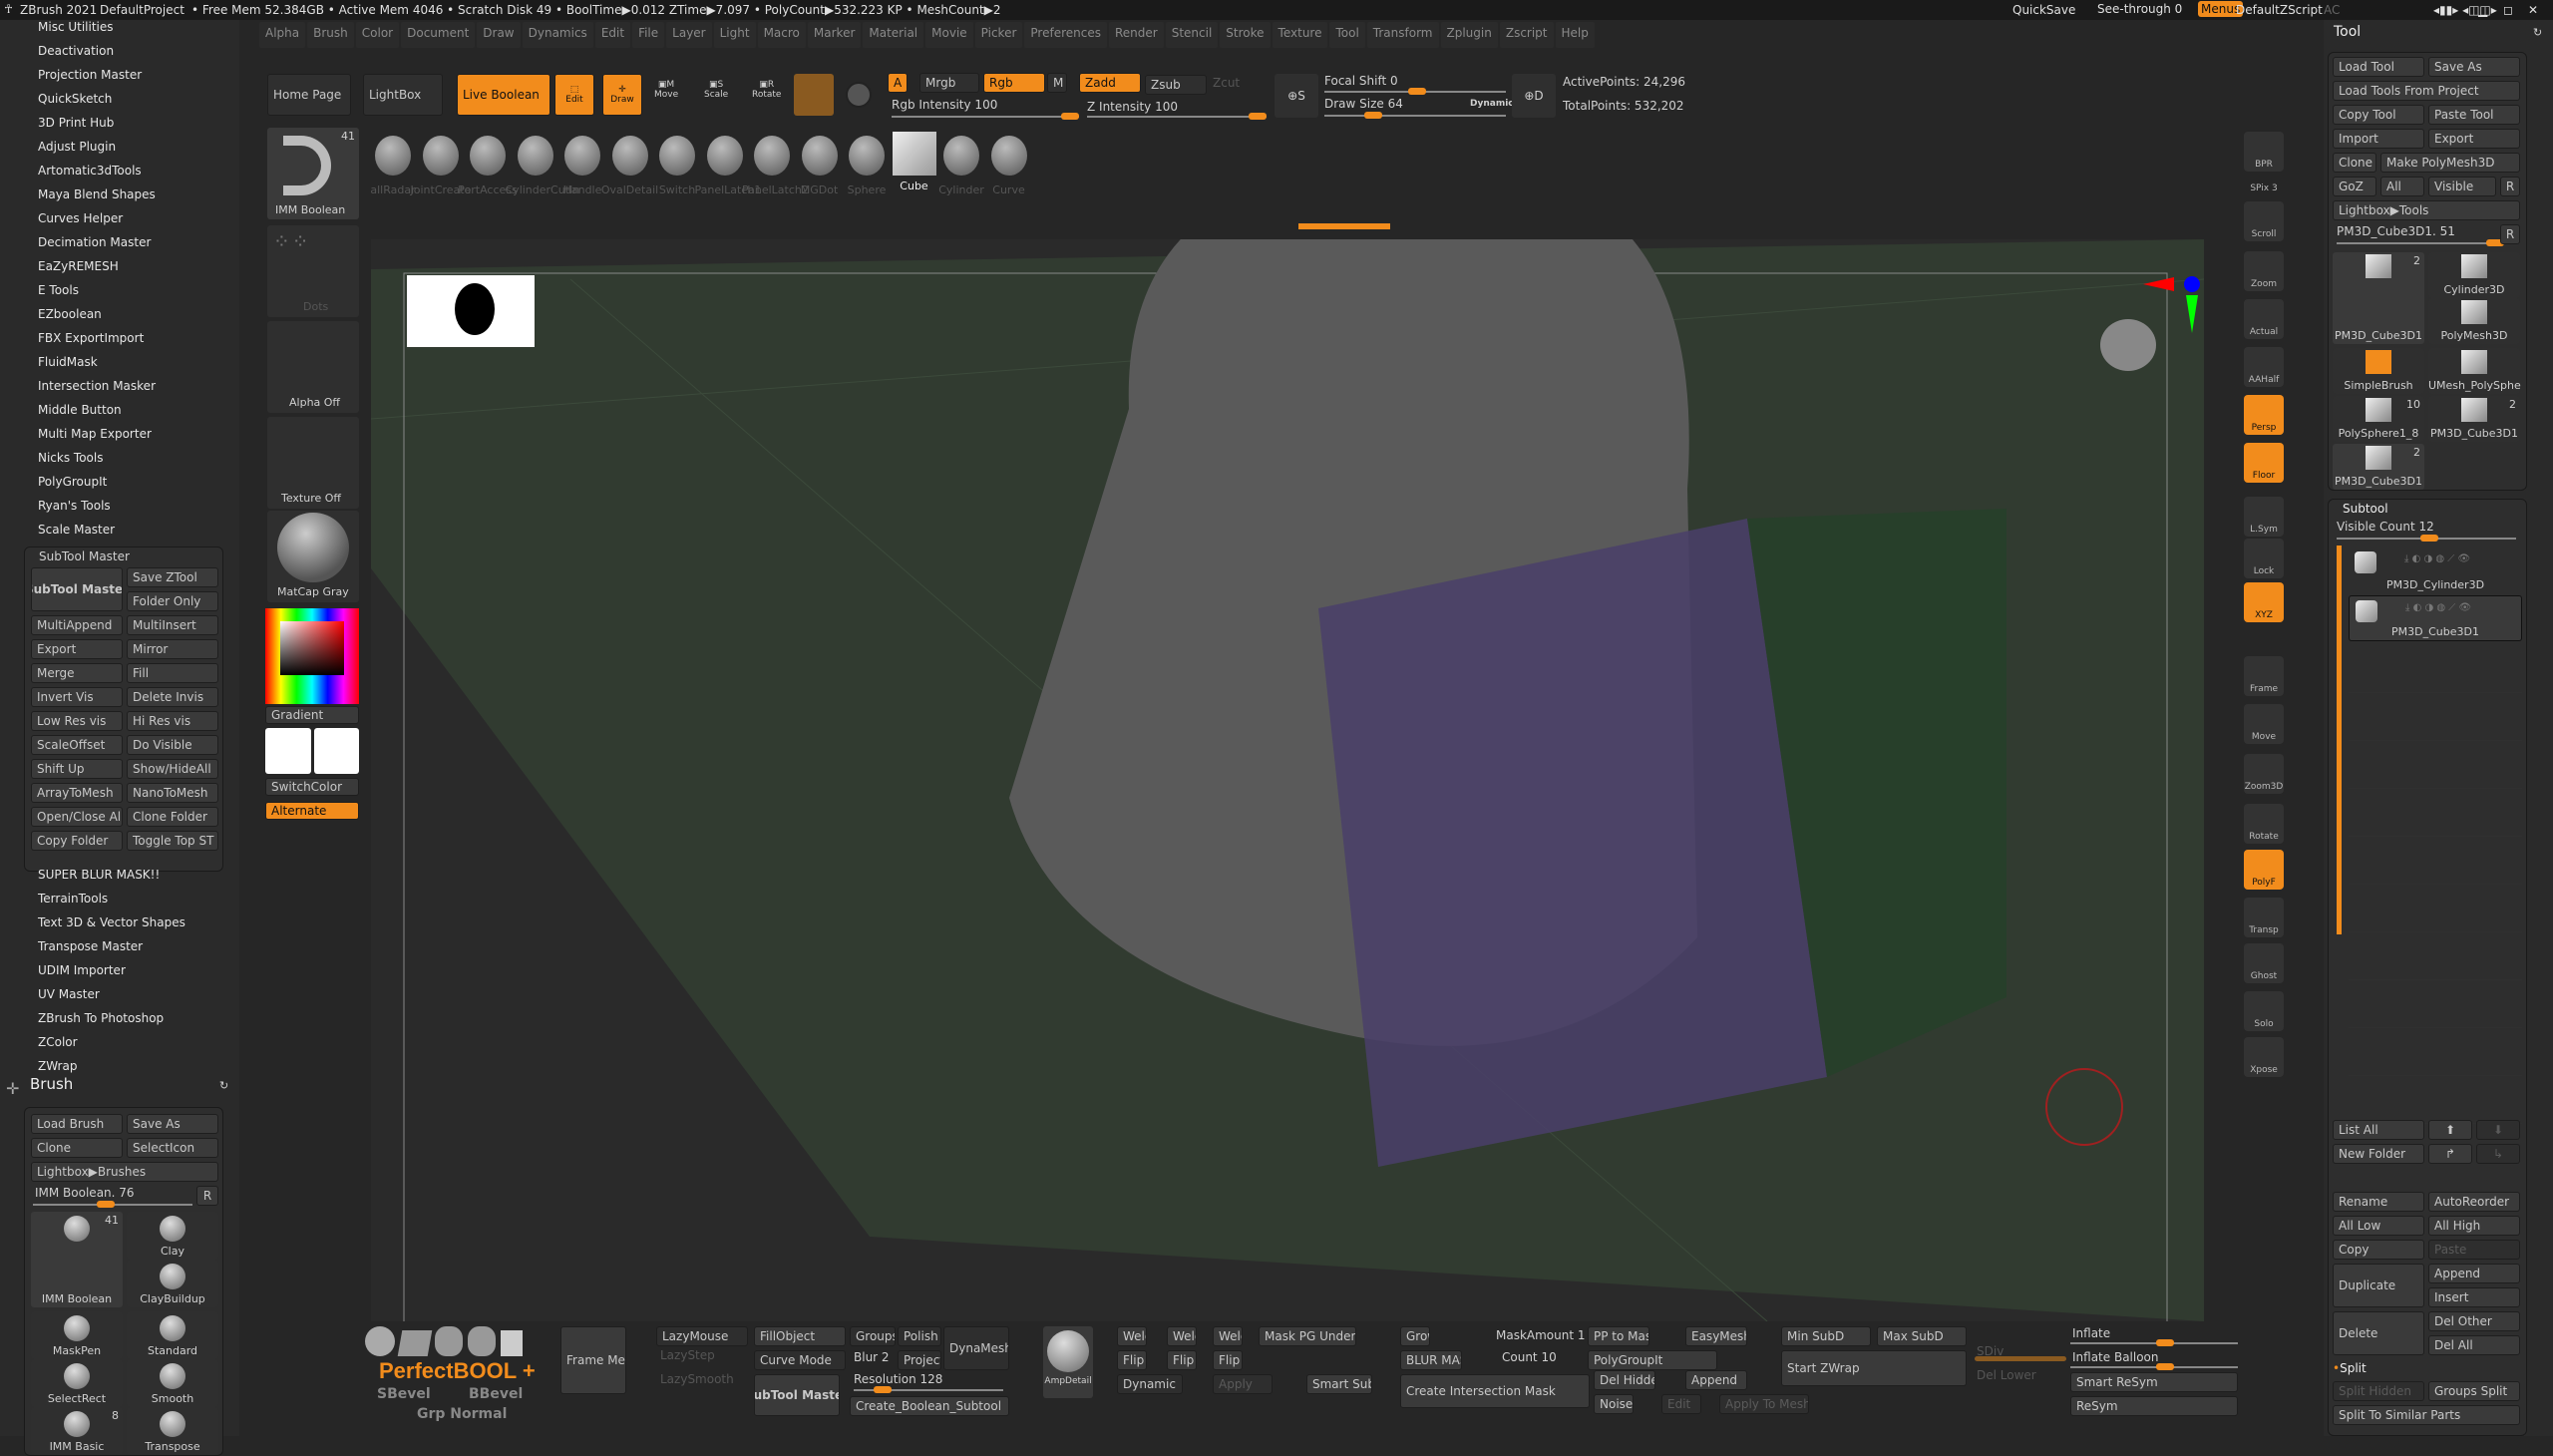 The height and width of the screenshot is (1456, 2553). Describe the element at coordinates (77, 147) in the screenshot. I see `zplugin-item: Adjust Plugin` at that location.